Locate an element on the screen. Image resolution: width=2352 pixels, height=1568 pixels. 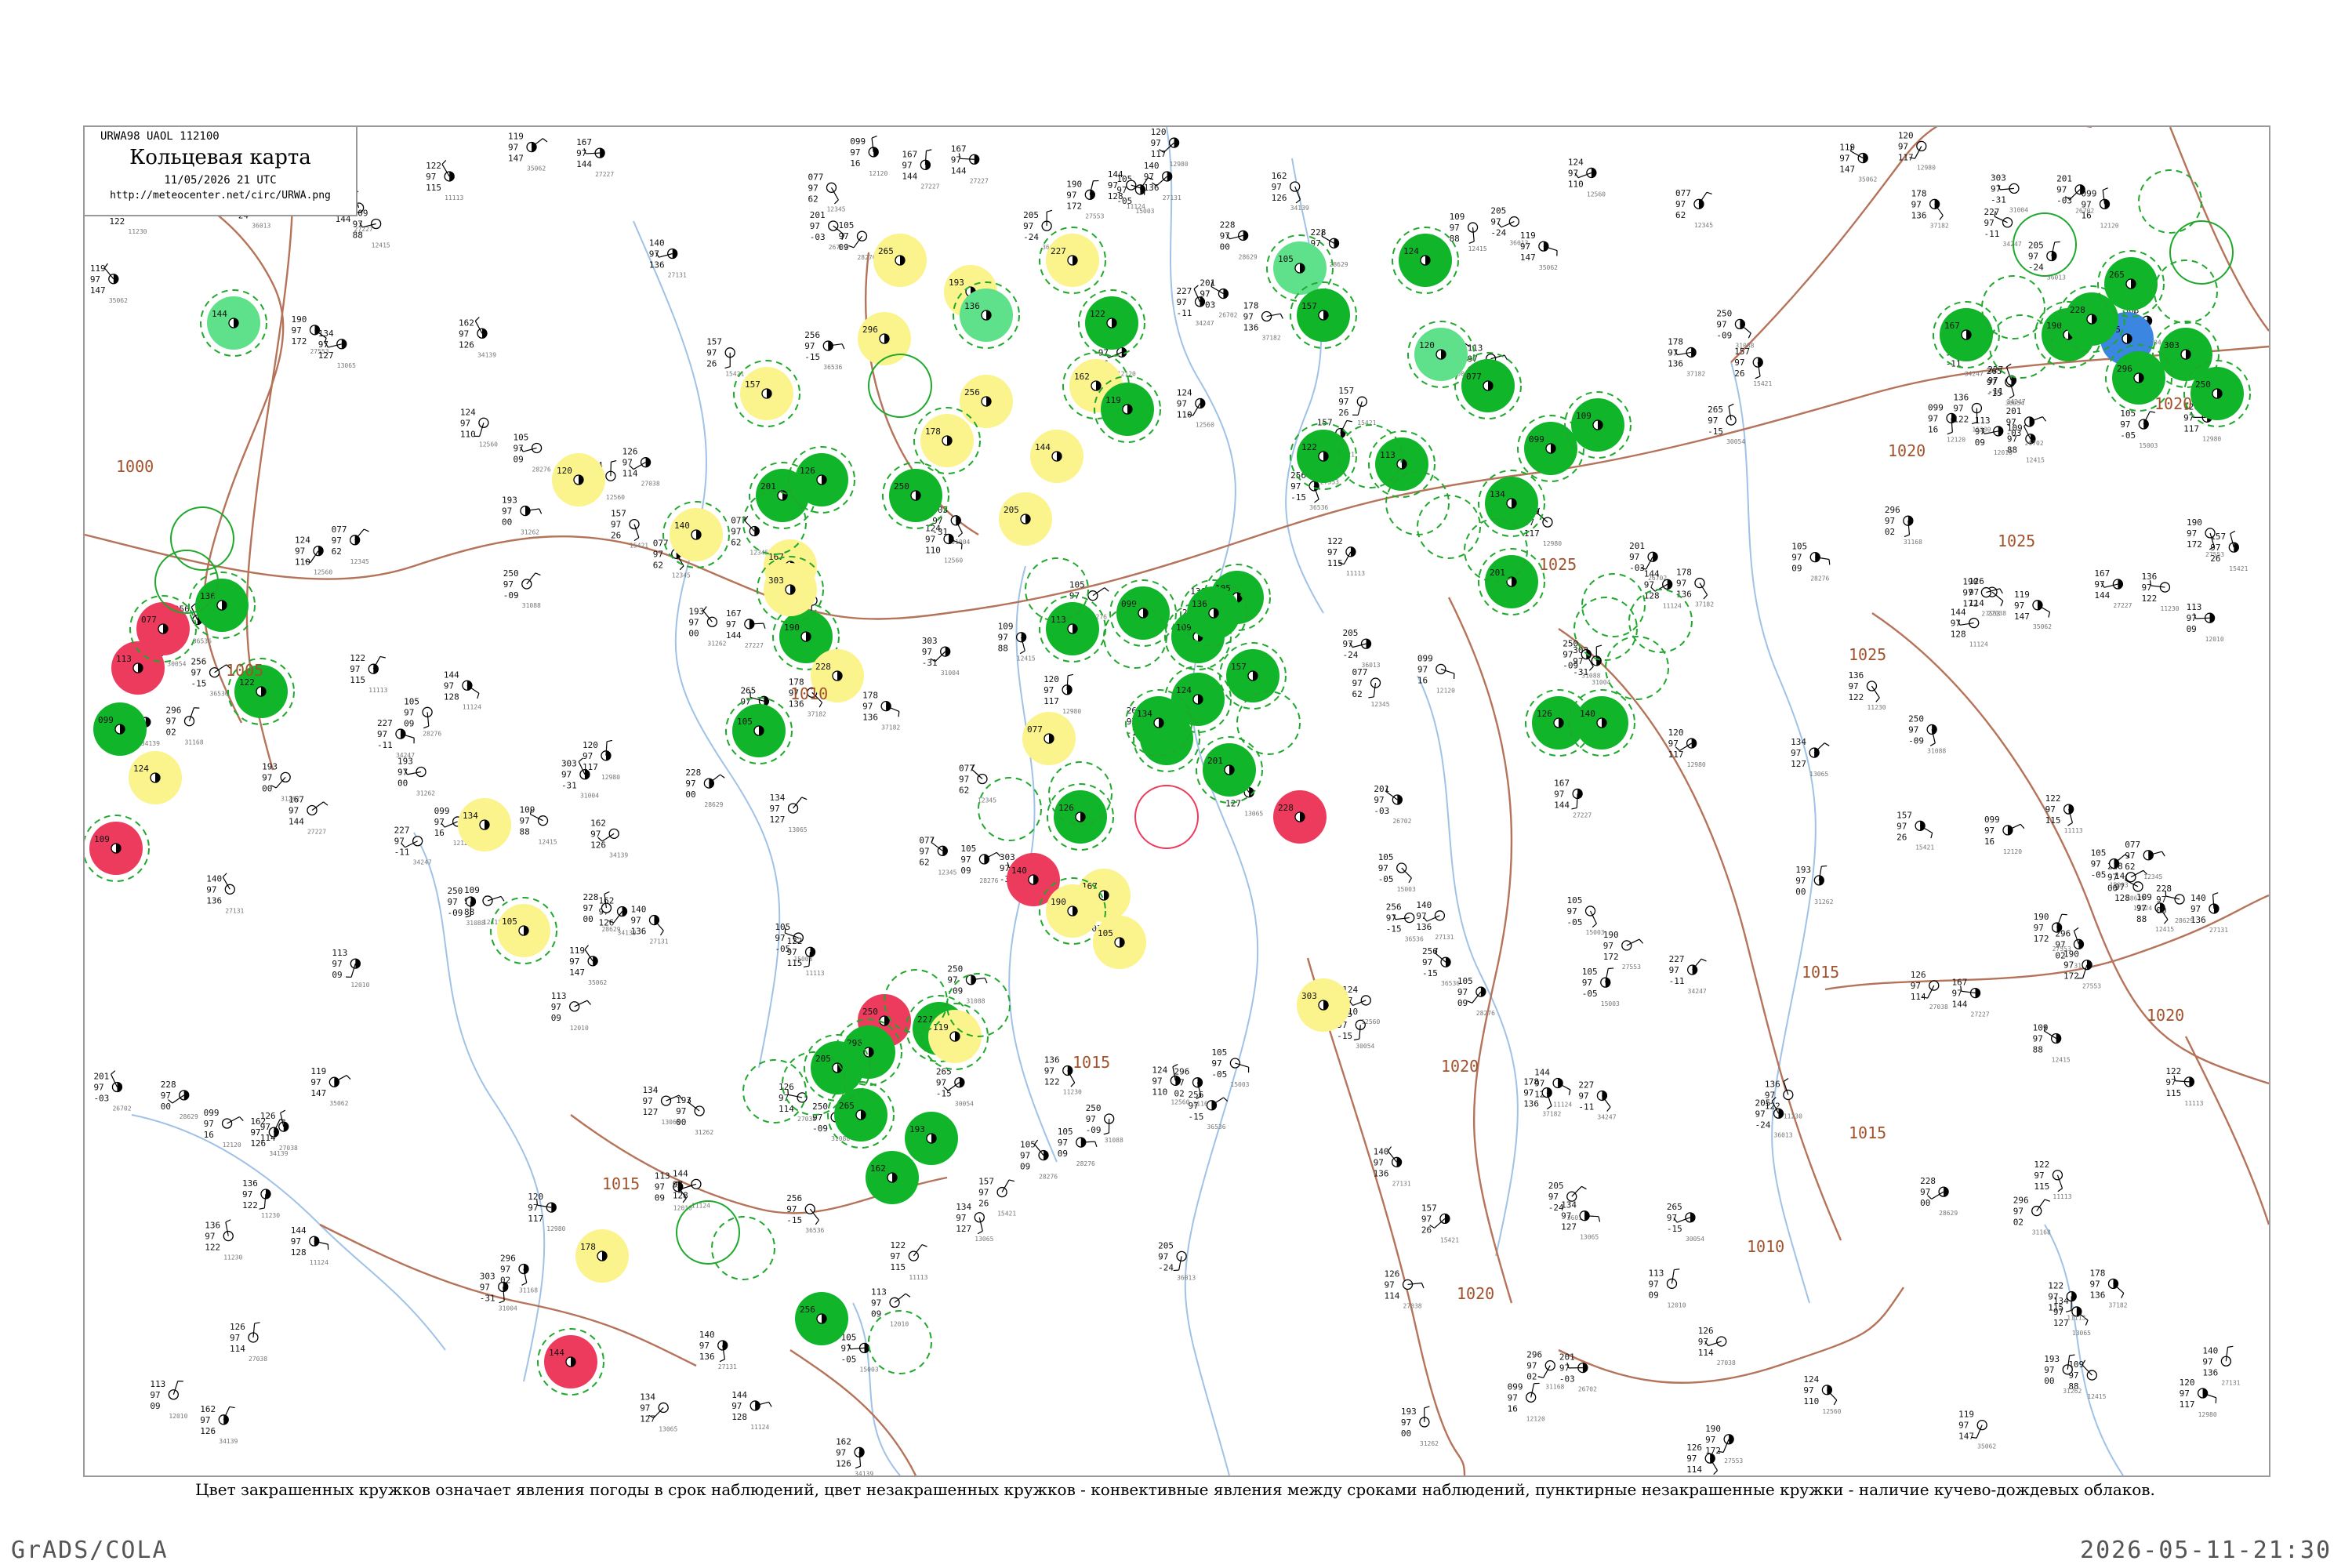
weather-circle-green: 124 is located at coordinates (1425, 260).